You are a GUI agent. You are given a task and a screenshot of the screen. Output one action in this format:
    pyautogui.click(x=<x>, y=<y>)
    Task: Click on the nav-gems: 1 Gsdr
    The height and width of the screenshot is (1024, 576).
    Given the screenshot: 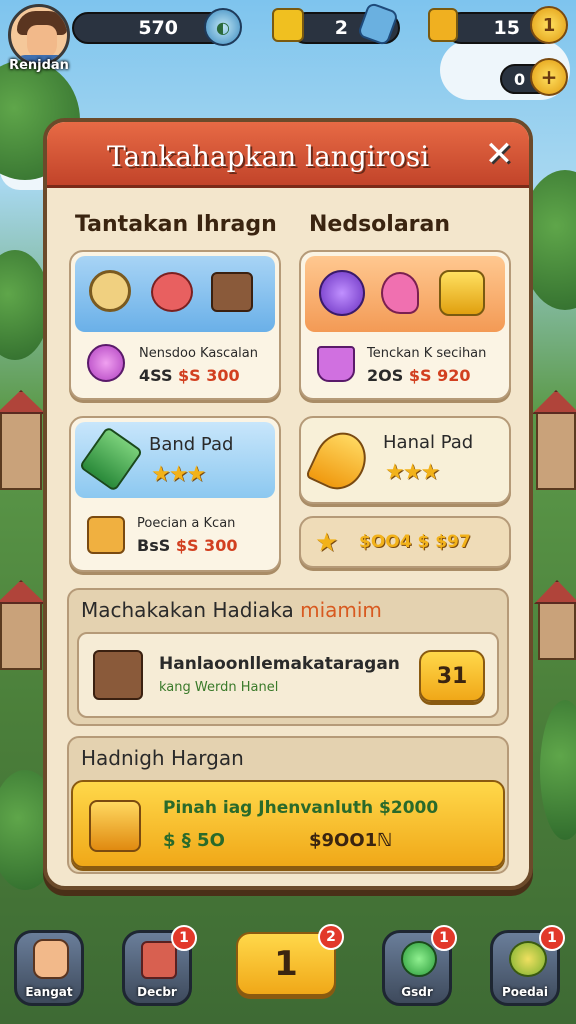 What is the action you would take?
    pyautogui.click(x=419, y=965)
    